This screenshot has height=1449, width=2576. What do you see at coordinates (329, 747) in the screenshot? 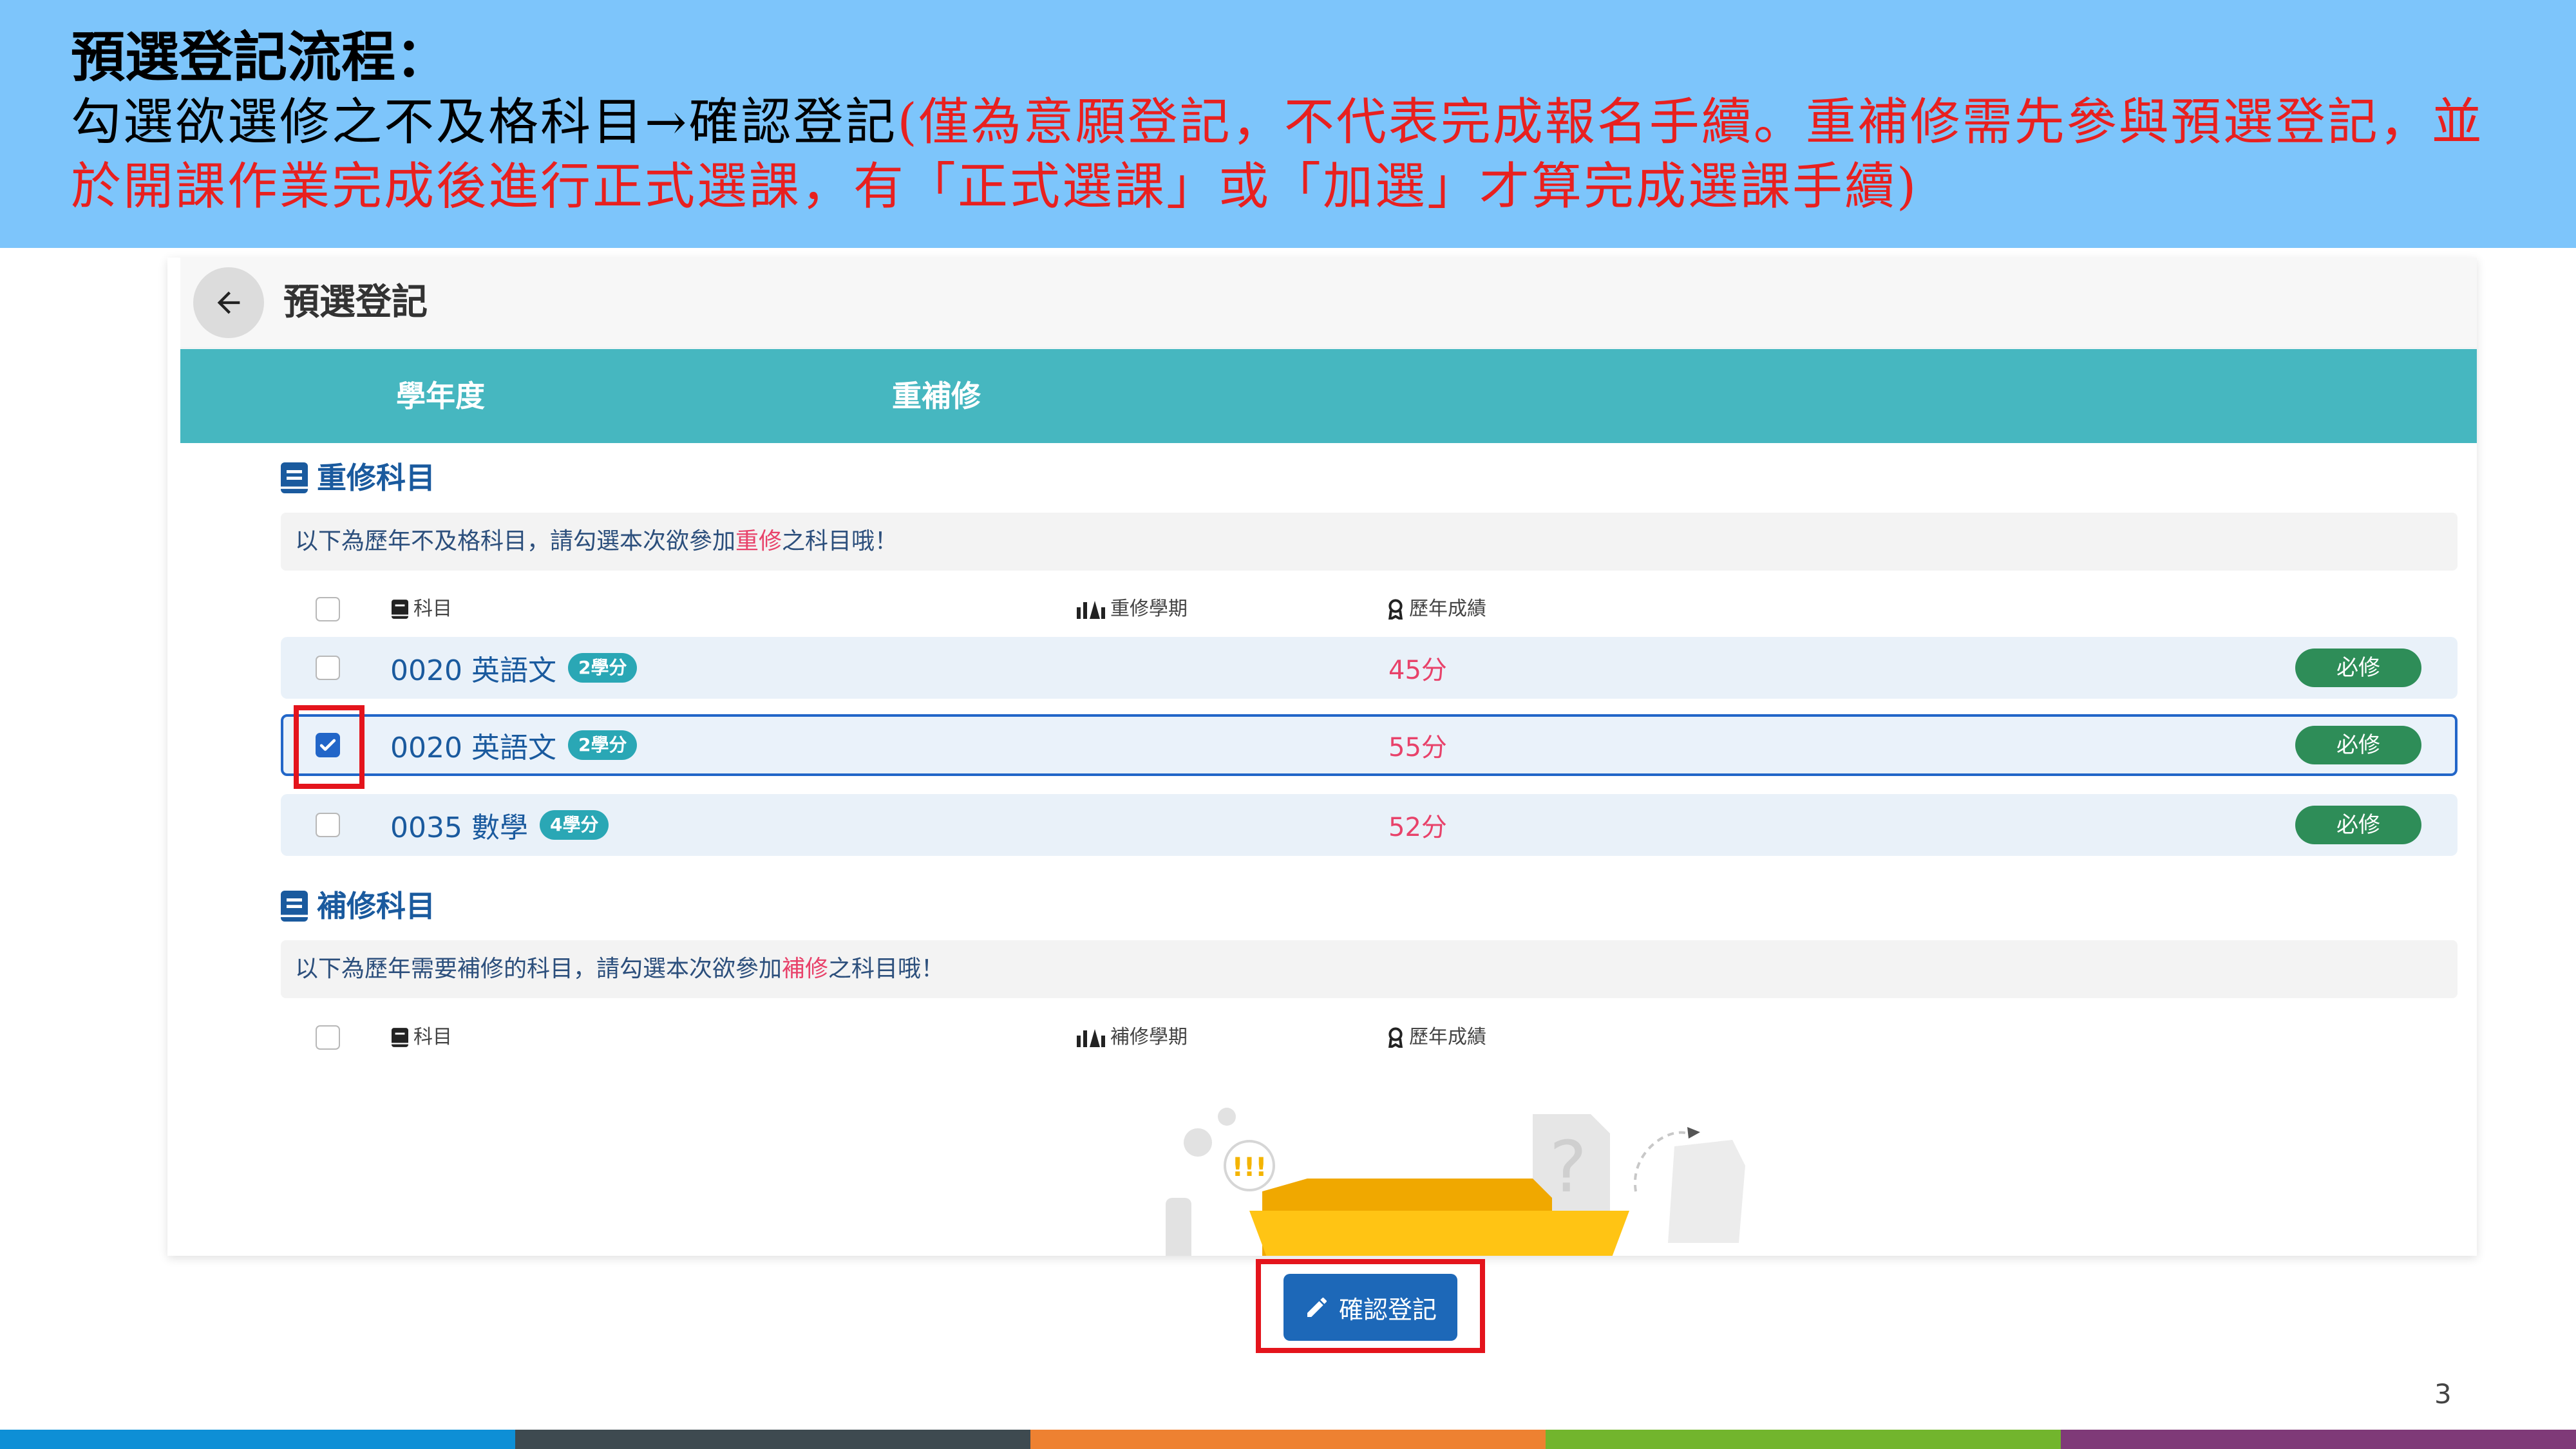
I see `checkbox-highlight-box` at bounding box center [329, 747].